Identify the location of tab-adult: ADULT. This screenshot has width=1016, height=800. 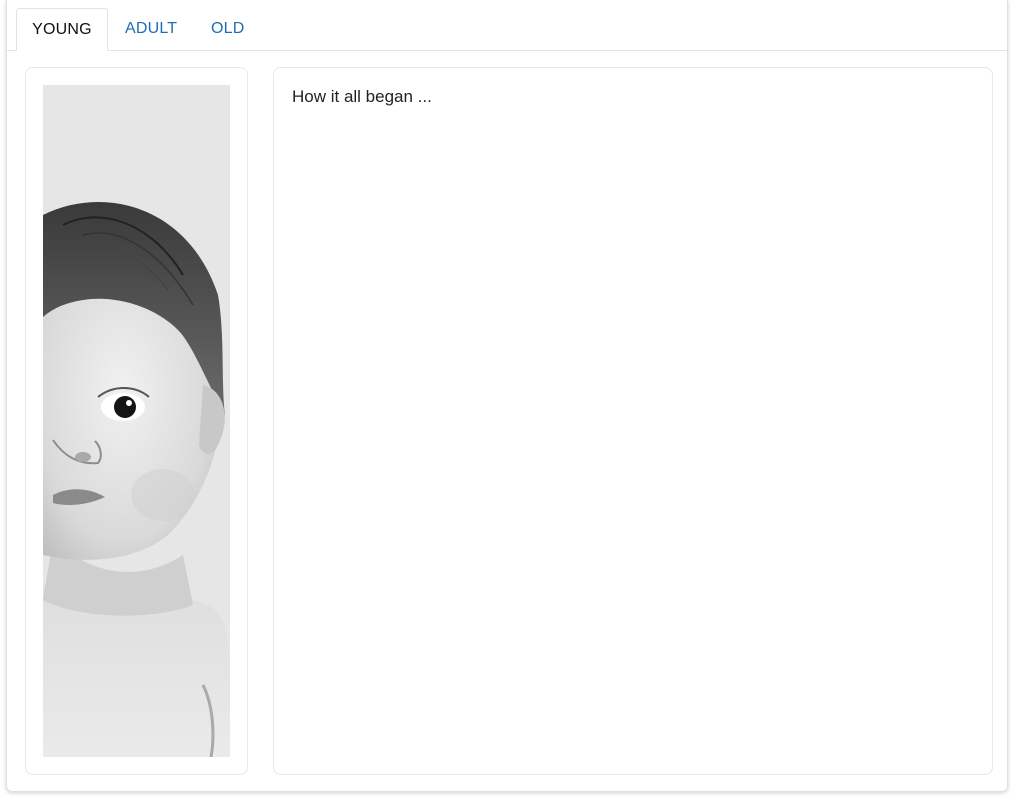
(151, 29).